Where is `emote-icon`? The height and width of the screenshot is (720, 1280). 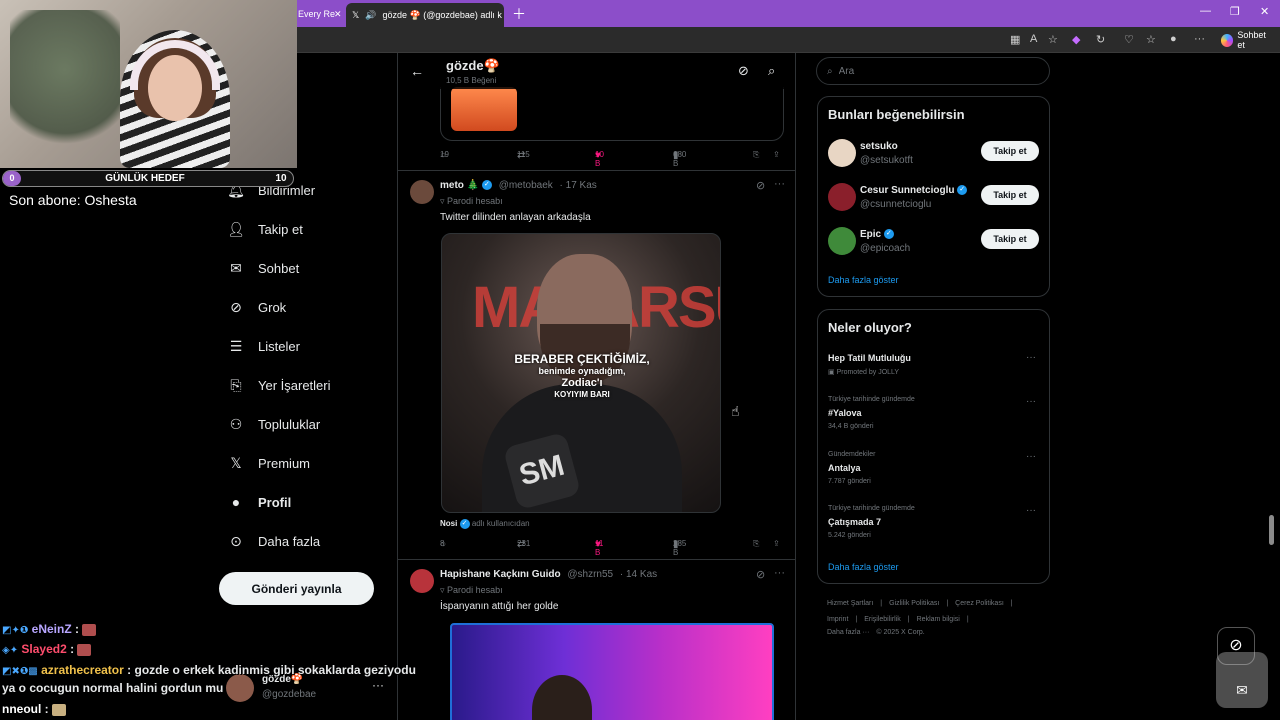 emote-icon is located at coordinates (59, 709).